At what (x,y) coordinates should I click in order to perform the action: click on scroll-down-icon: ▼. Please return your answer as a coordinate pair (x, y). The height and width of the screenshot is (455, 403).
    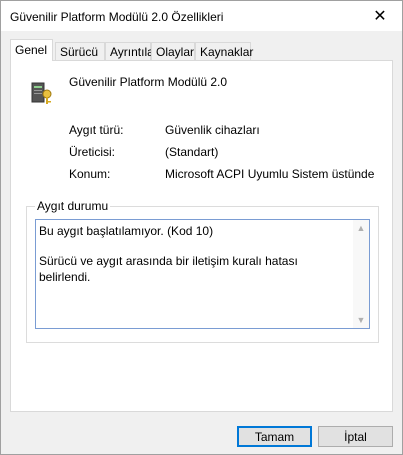
    Looking at the image, I should click on (361, 320).